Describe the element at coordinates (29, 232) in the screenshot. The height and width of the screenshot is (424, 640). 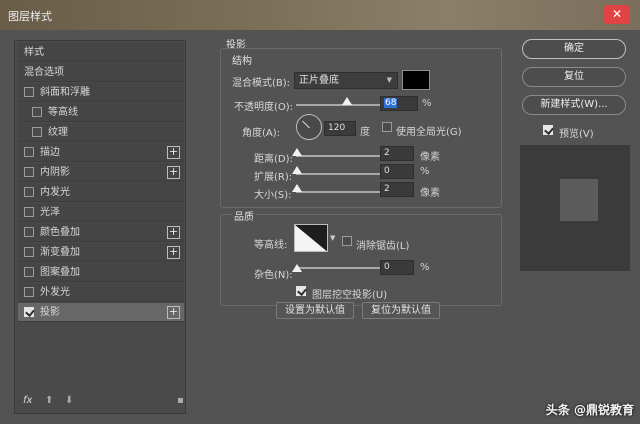
I see `color-overlay-checkbox` at that location.